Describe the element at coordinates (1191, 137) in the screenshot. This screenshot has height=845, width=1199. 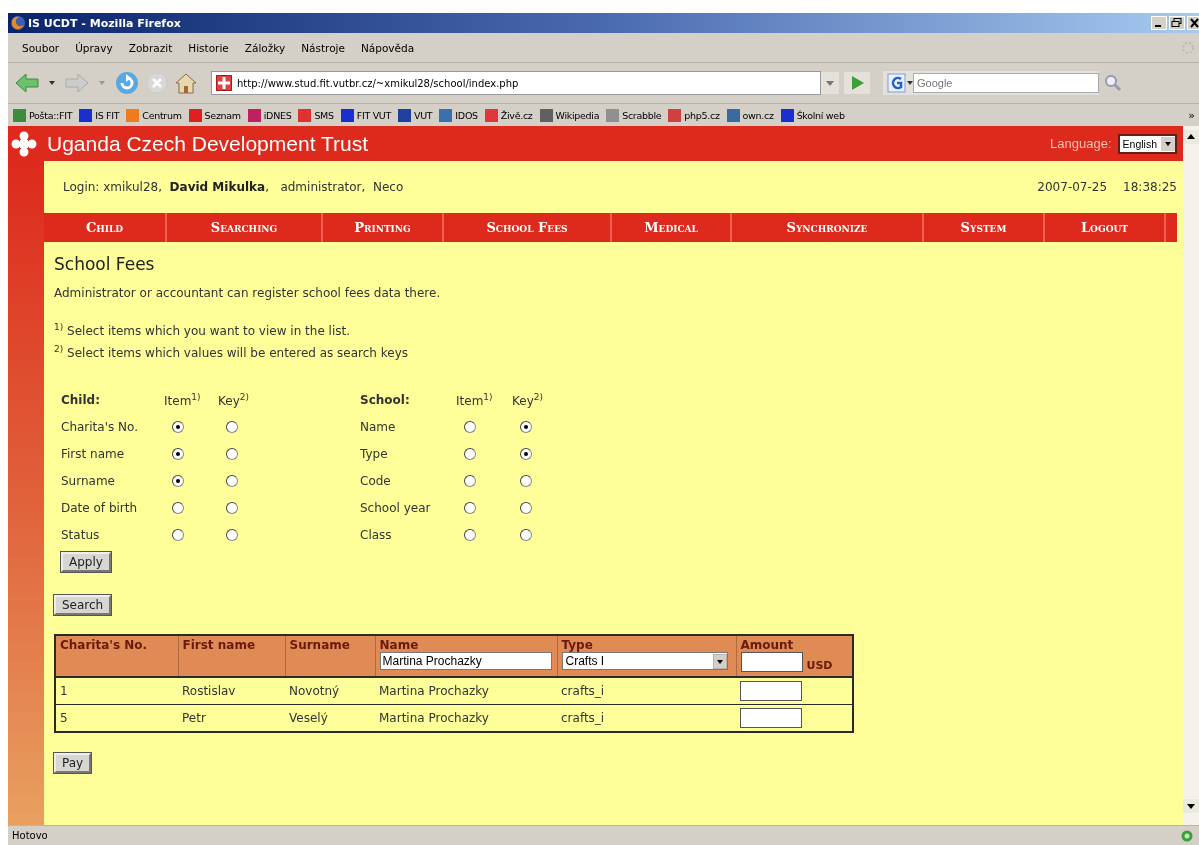
I see `scroll-up-icon` at that location.